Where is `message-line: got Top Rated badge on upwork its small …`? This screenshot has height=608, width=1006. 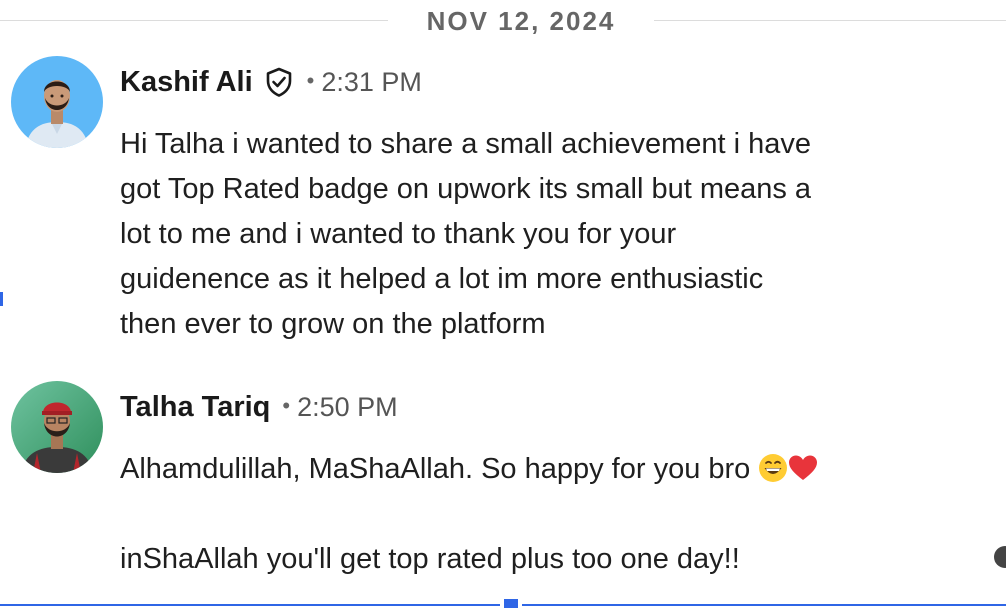
message-line: got Top Rated badge on upwork its small … is located at coordinates (466, 189).